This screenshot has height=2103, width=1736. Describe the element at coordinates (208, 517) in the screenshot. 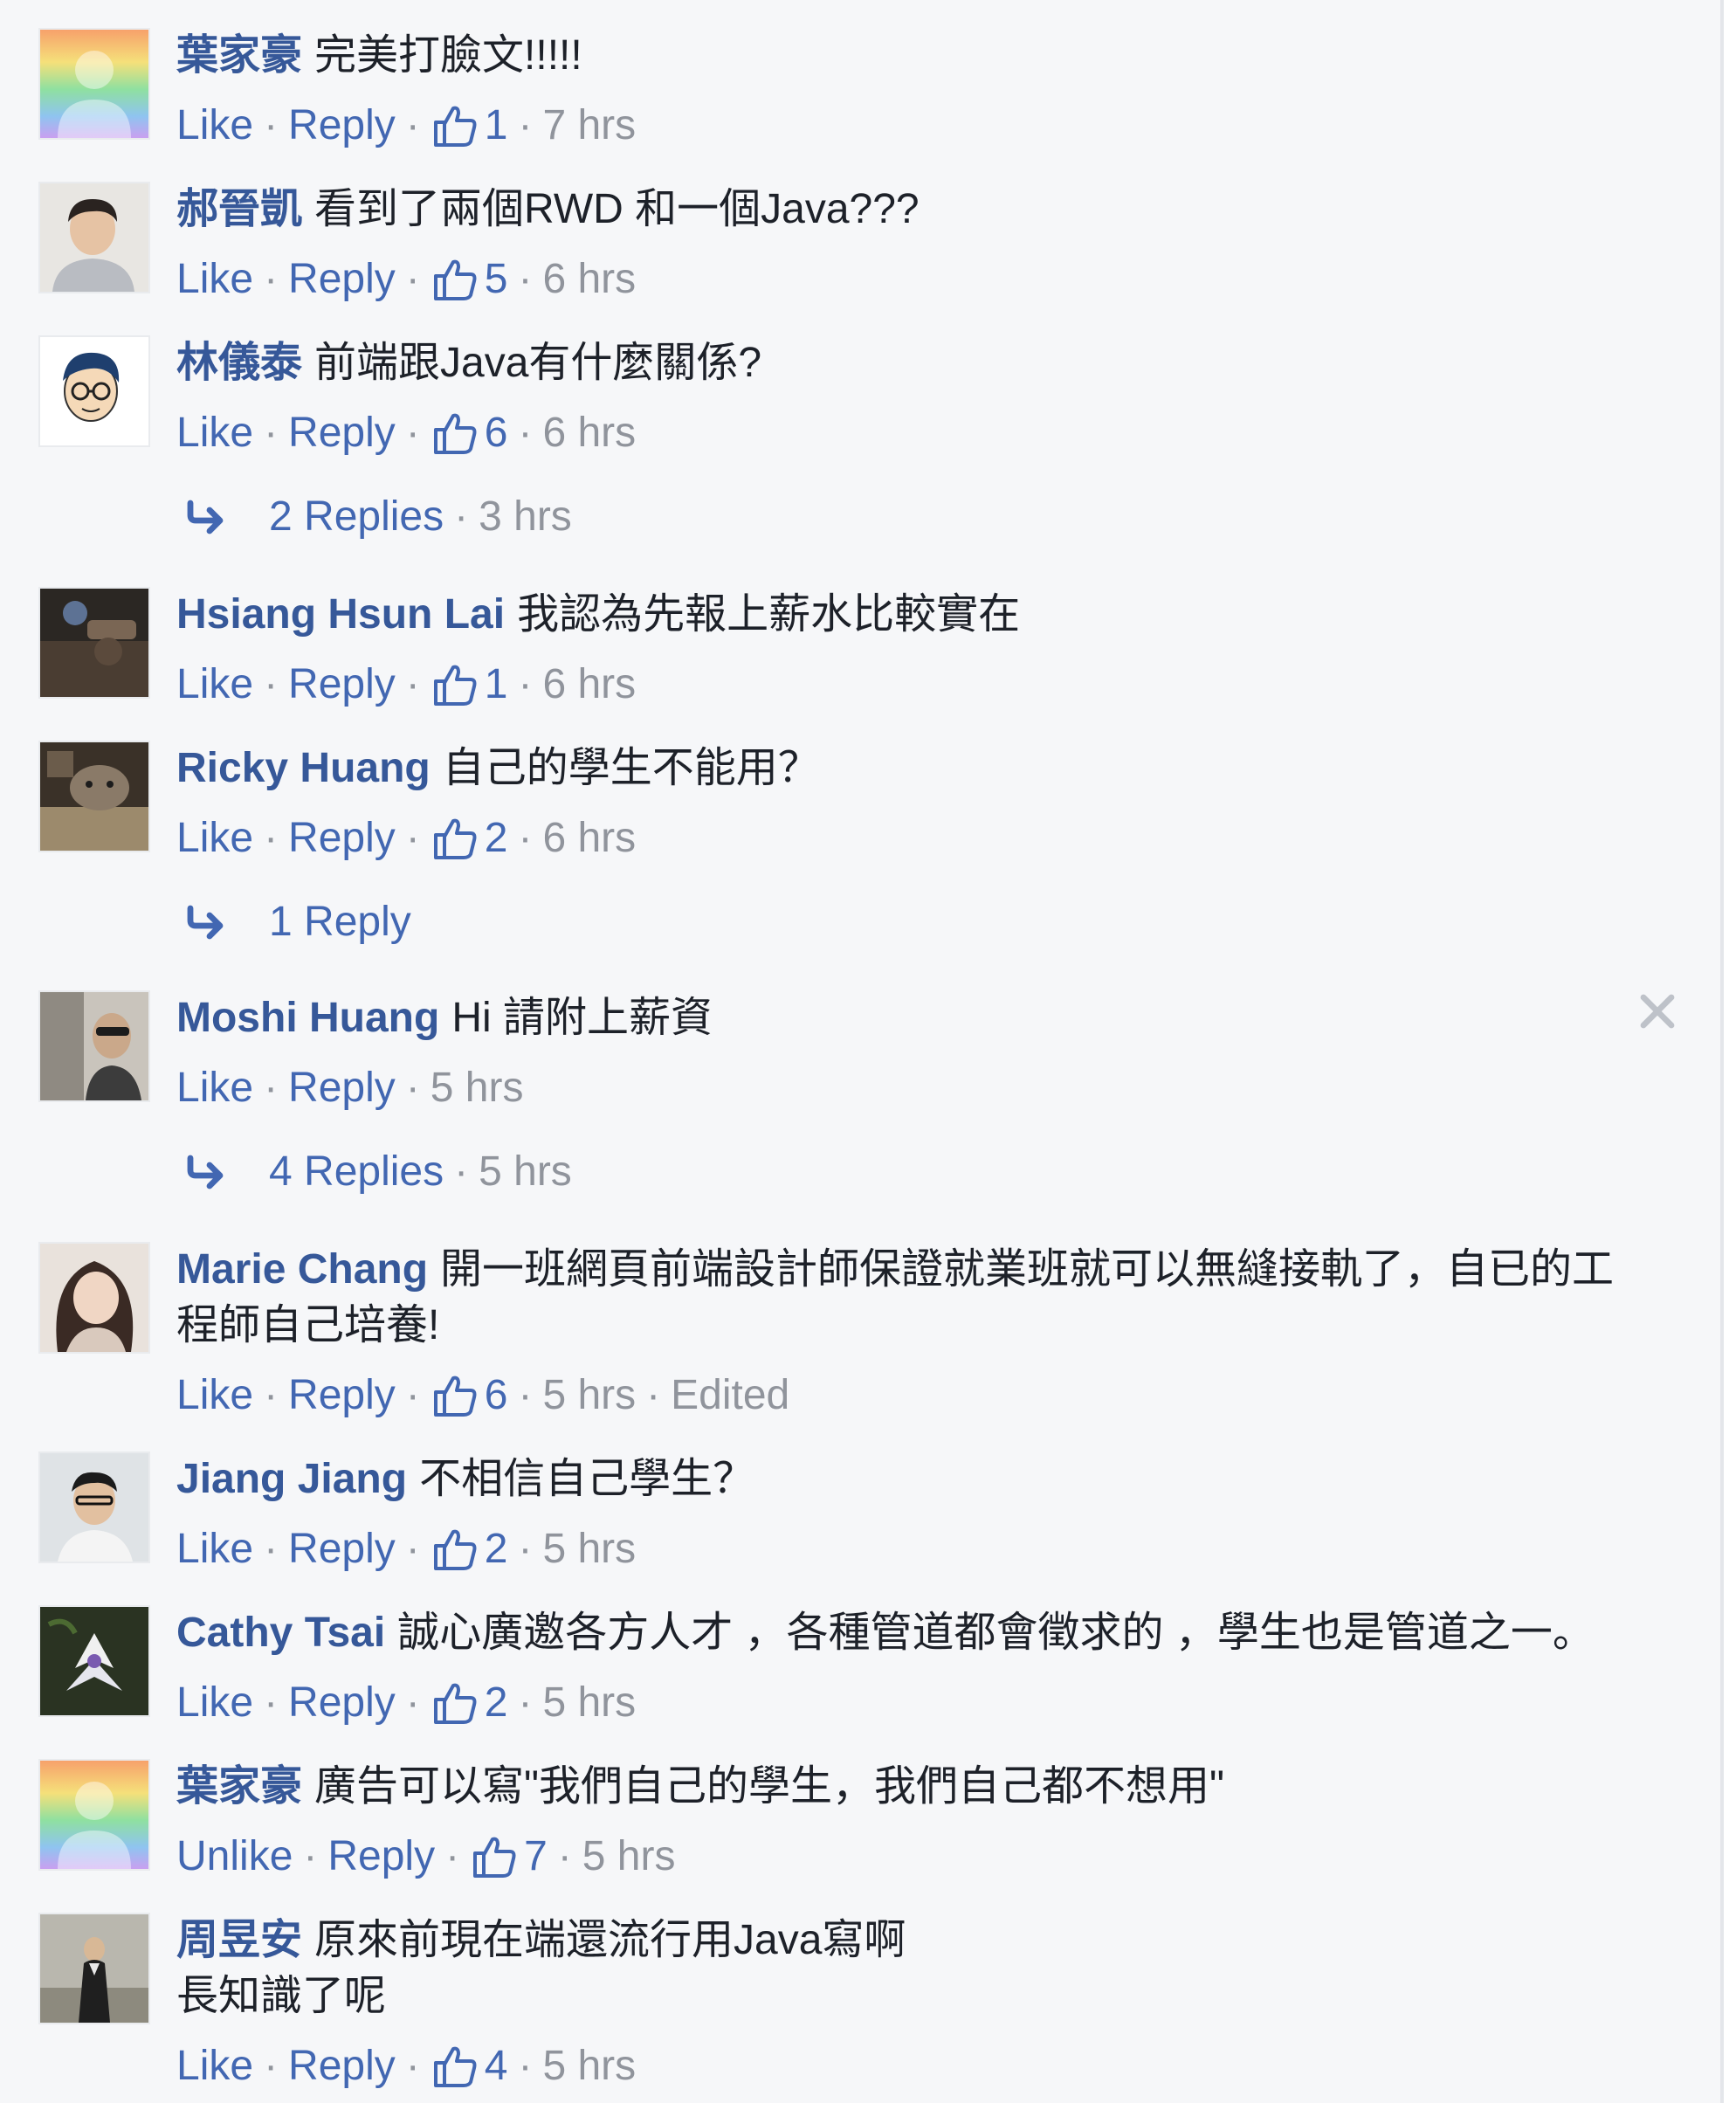

I see `reply-arrow-icon` at that location.